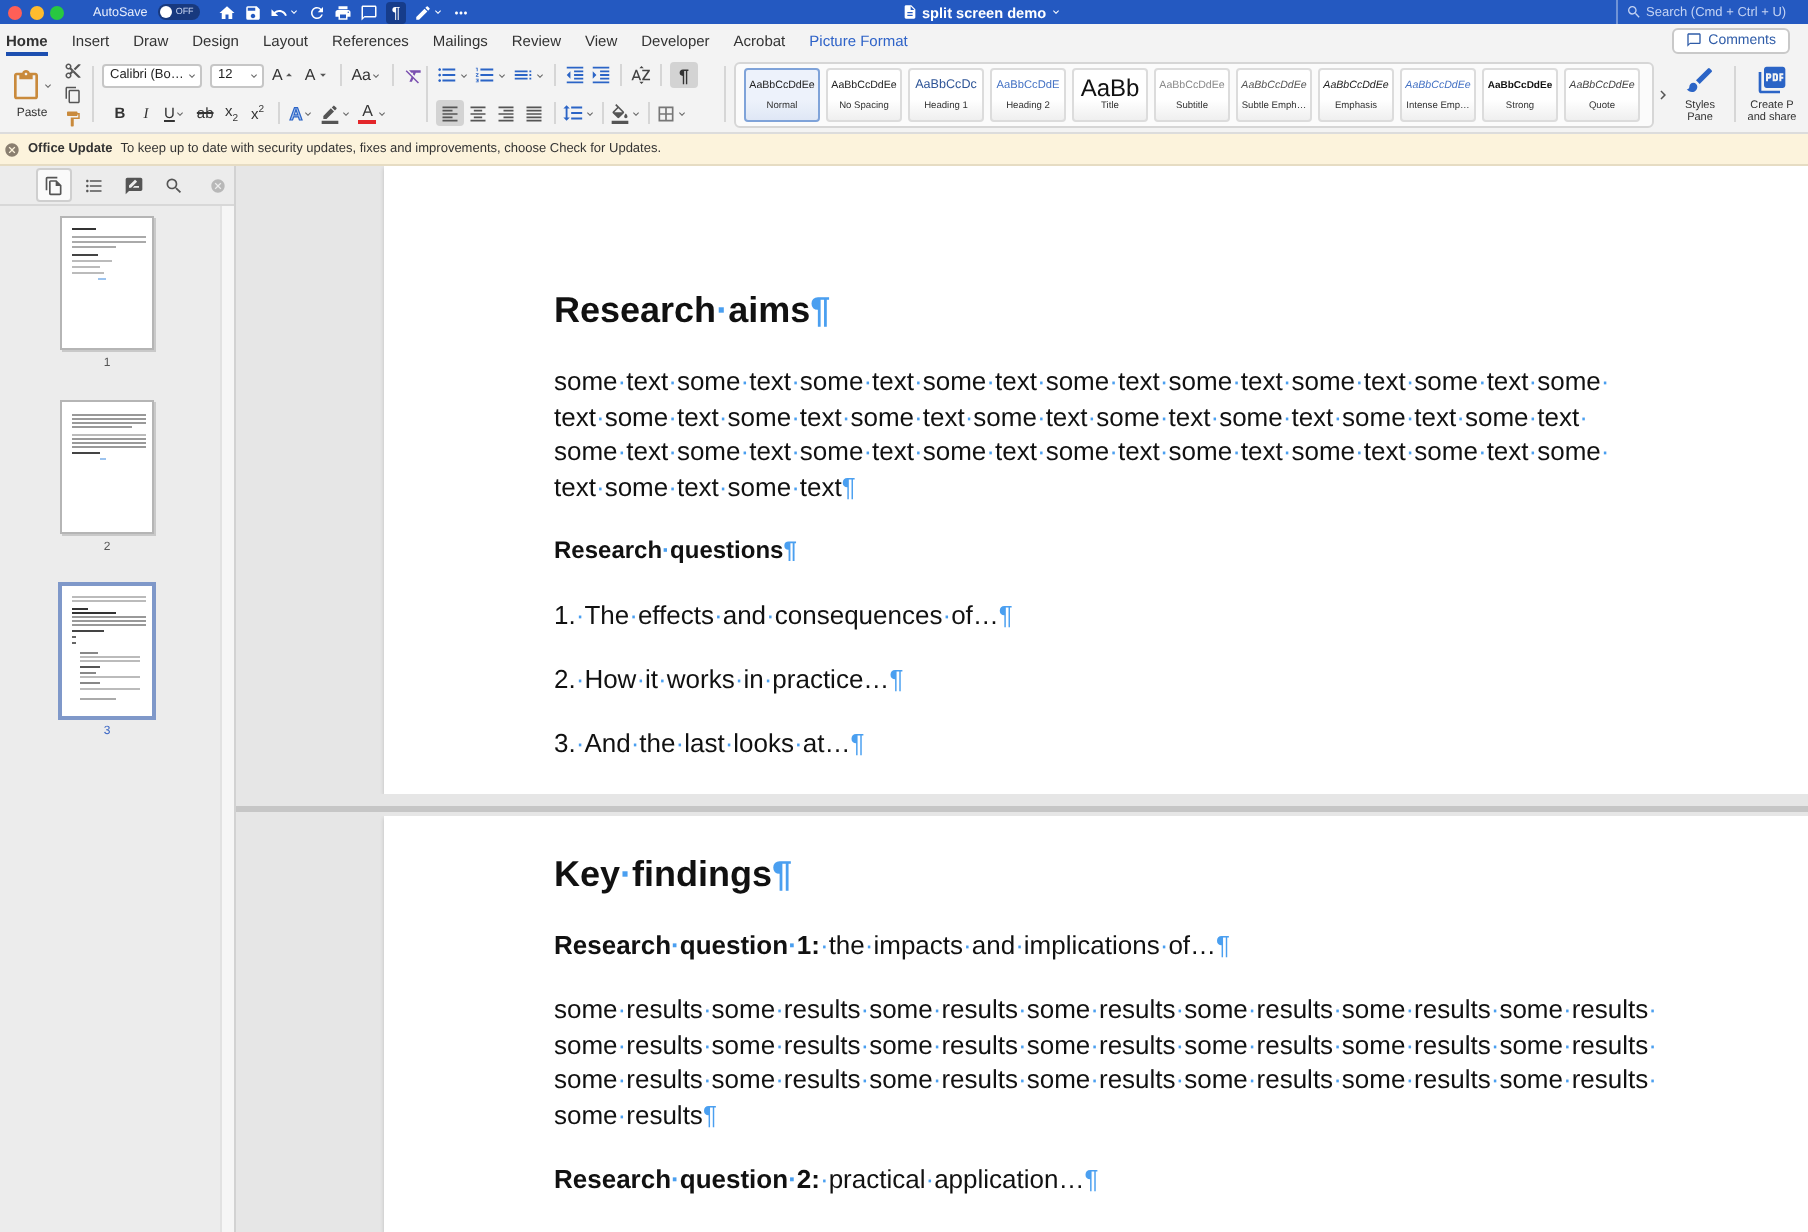 The width and height of the screenshot is (1808, 1232). What do you see at coordinates (94, 185) in the screenshot?
I see `list-icon` at bounding box center [94, 185].